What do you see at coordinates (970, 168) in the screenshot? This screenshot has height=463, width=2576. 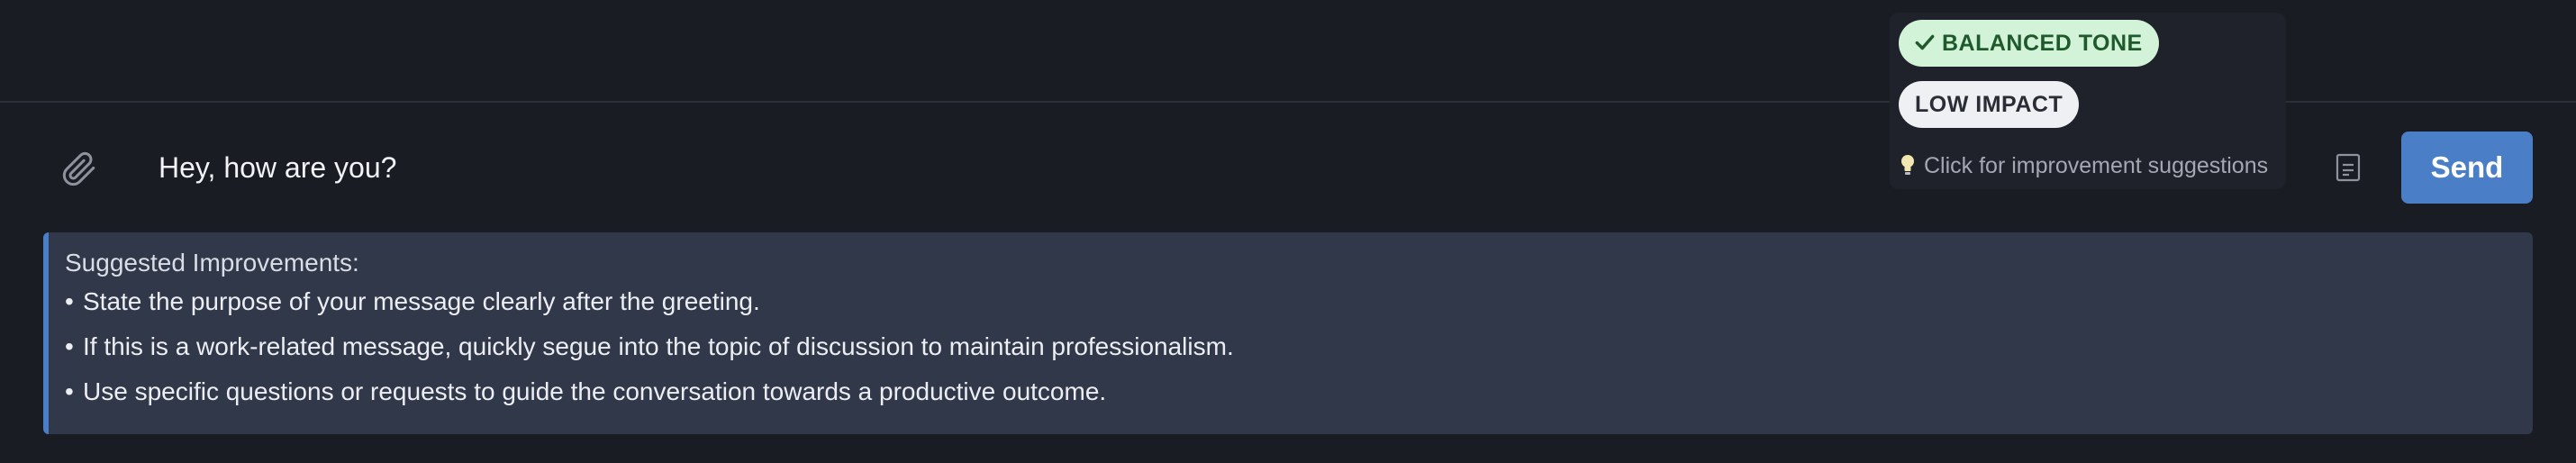 I see `message-input: Hey, how are you?` at bounding box center [970, 168].